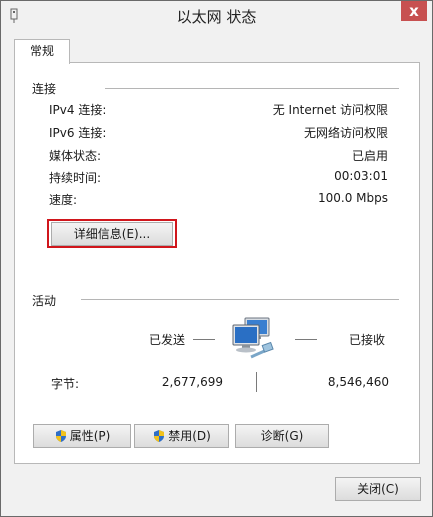  I want to click on tab-general: 常规, so click(42, 51).